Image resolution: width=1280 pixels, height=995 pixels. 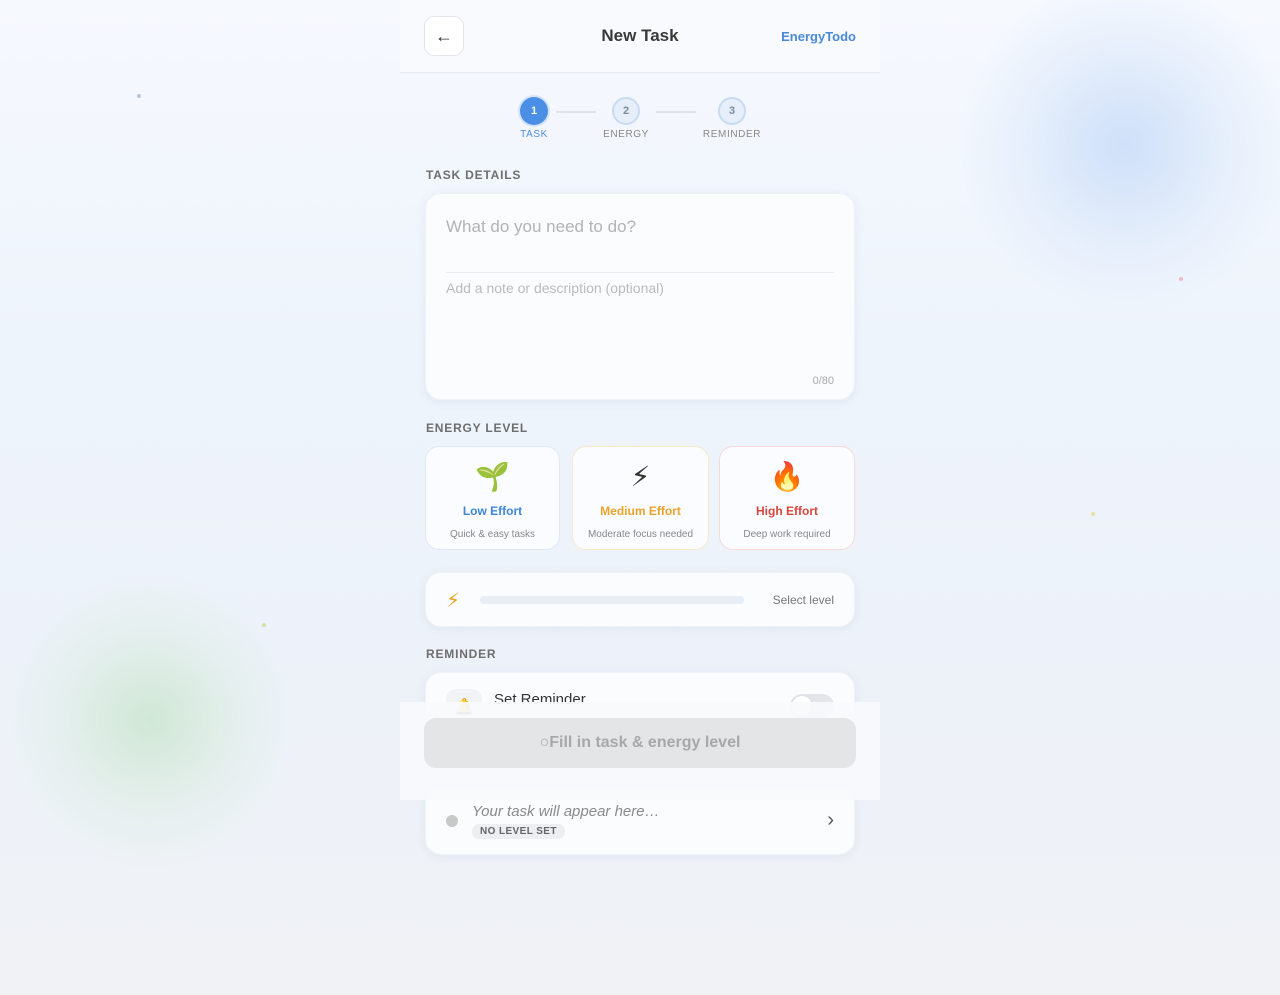 I want to click on energy-option-medium: ⚡ Medium Effort Moderate focus needed, so click(x=640, y=498).